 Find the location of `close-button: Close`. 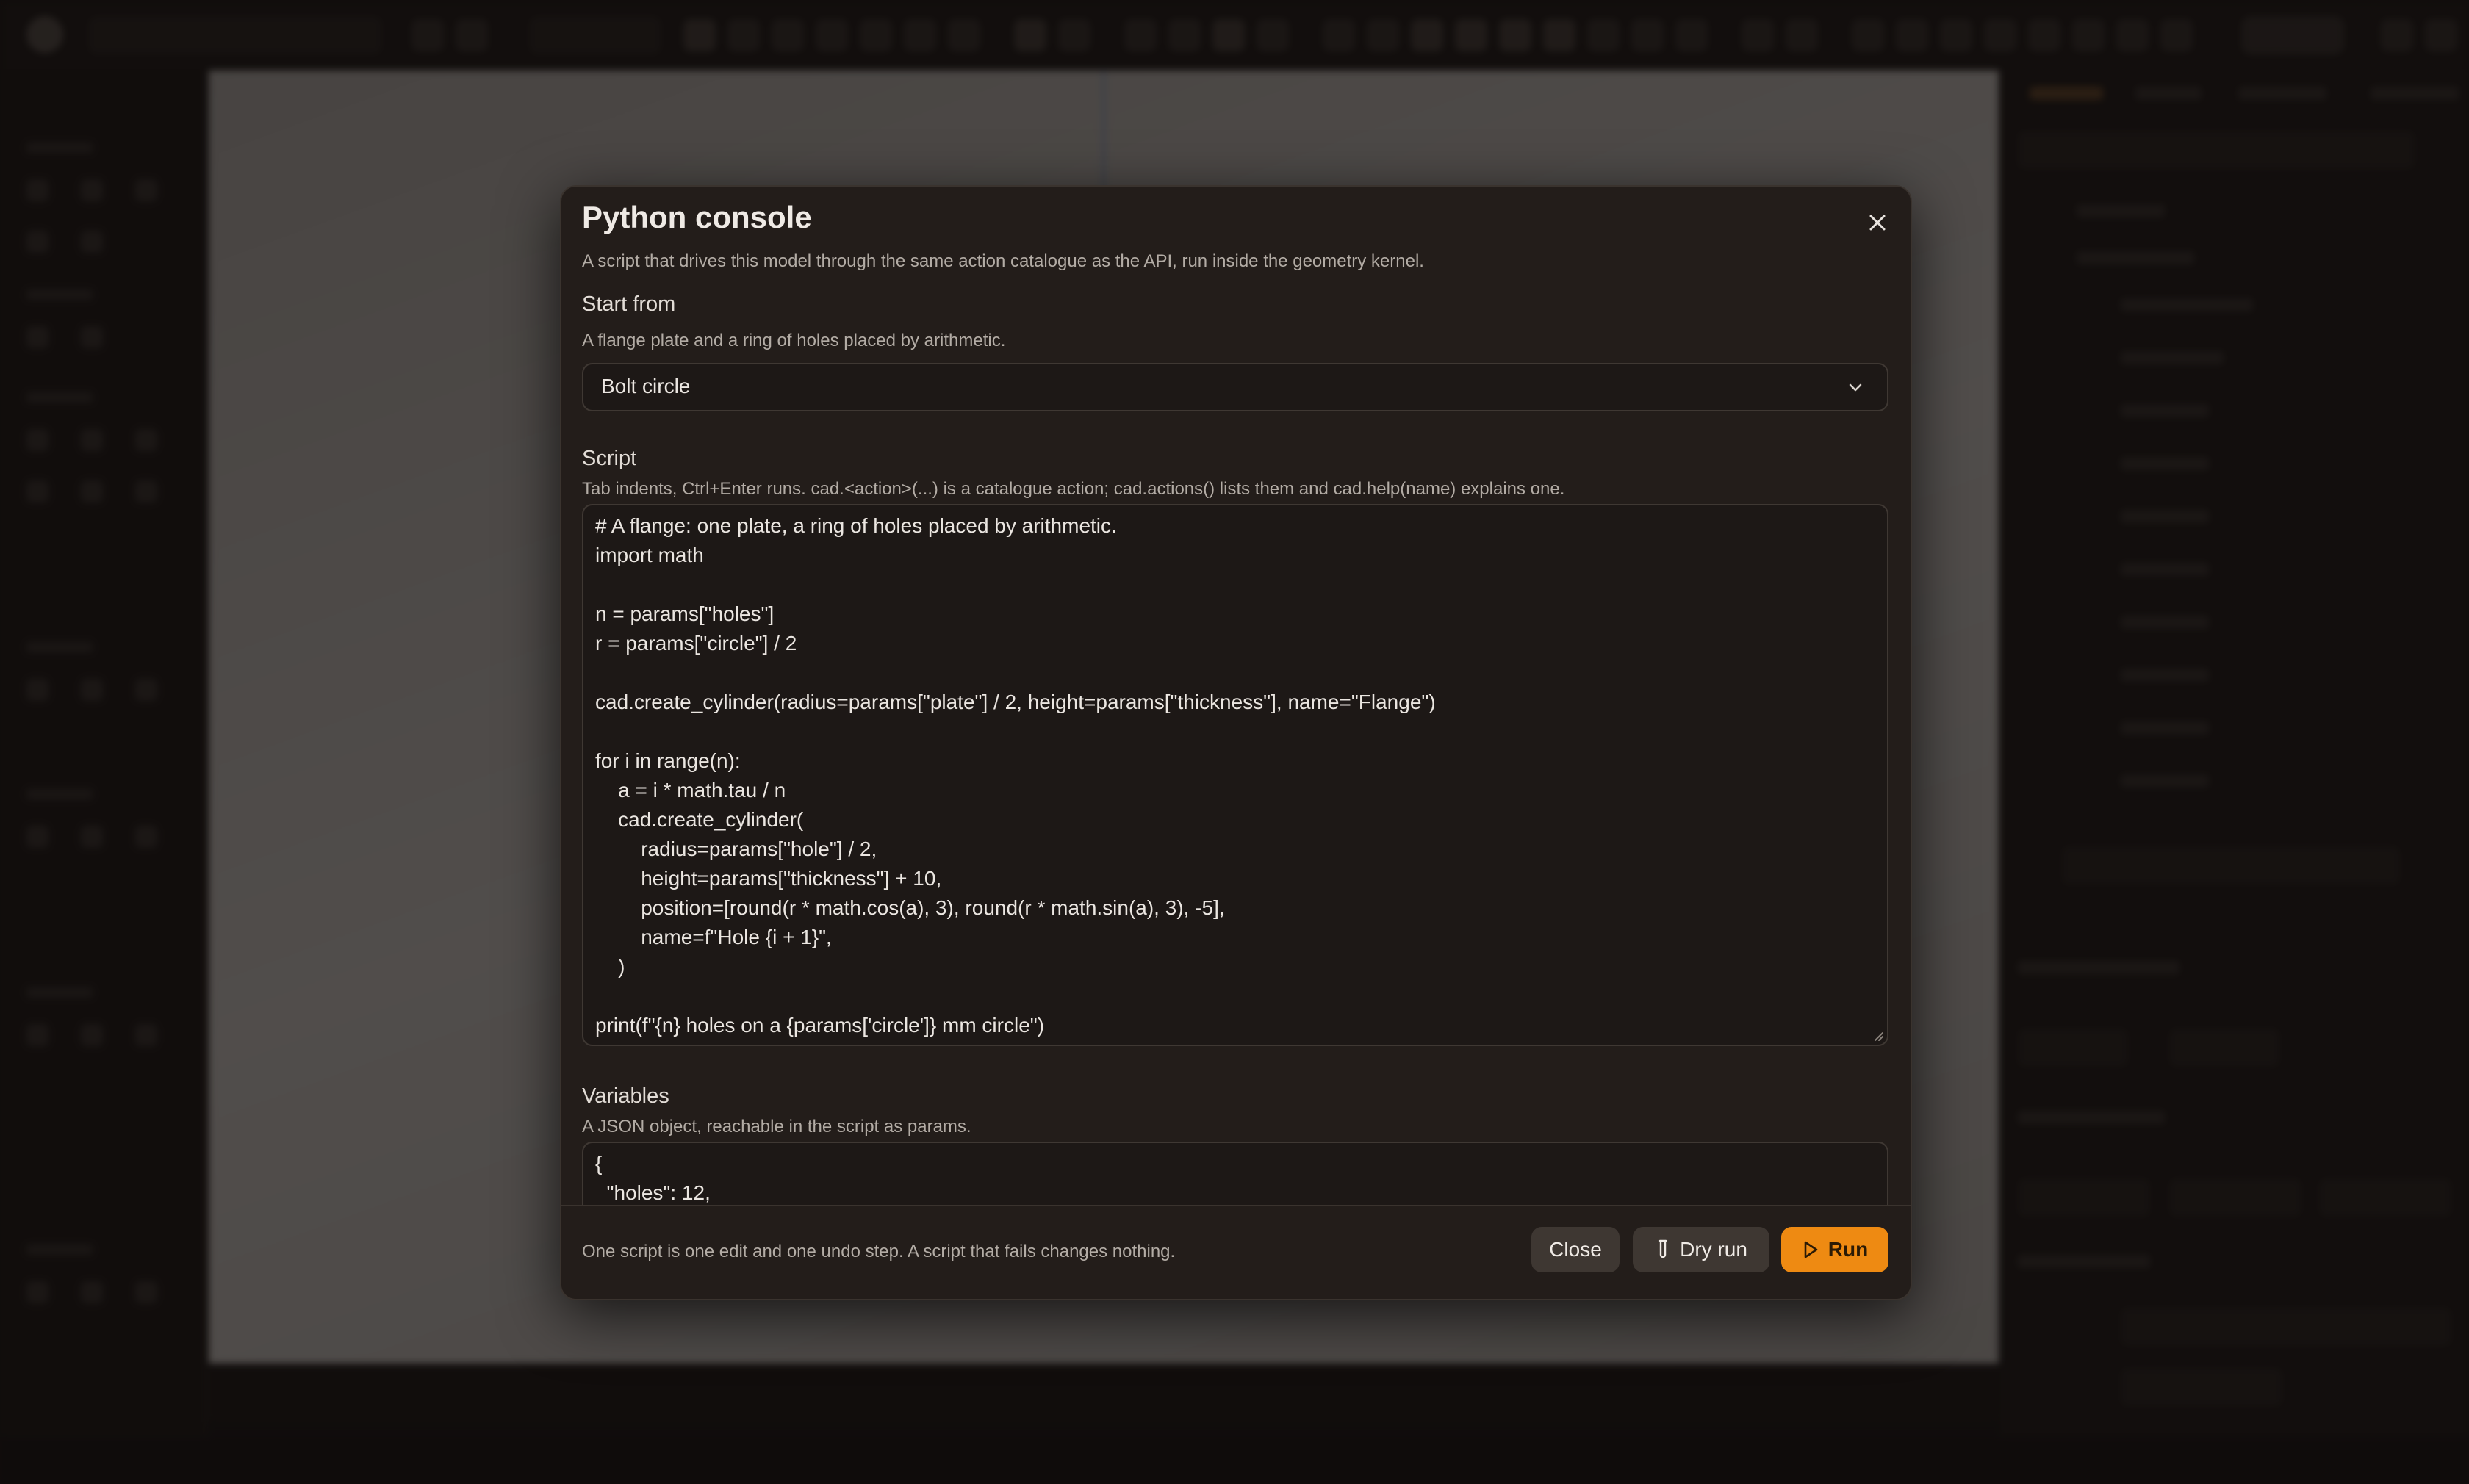

close-button: Close is located at coordinates (1576, 1249).